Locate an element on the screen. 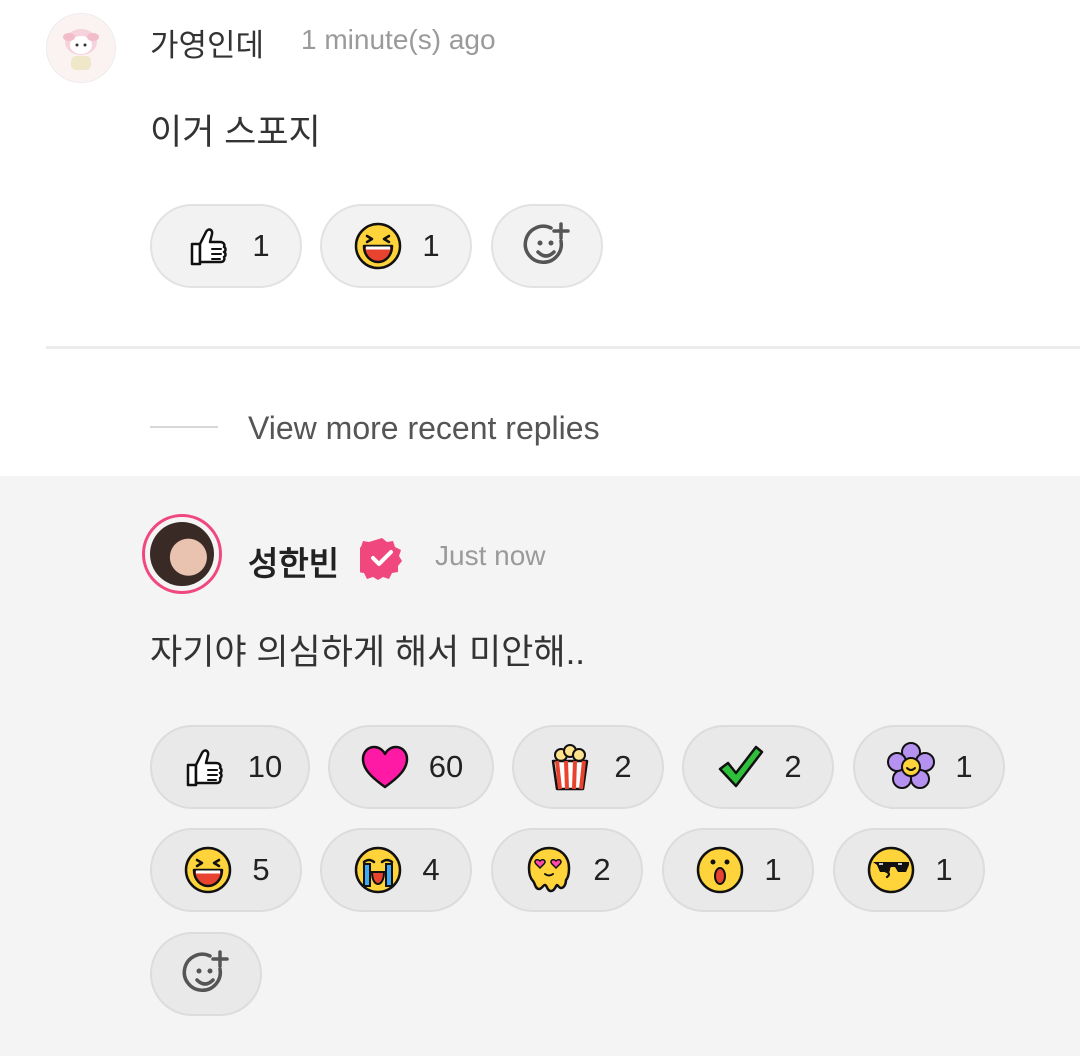  reaction-thumbs-up: 1 is located at coordinates (226, 246).